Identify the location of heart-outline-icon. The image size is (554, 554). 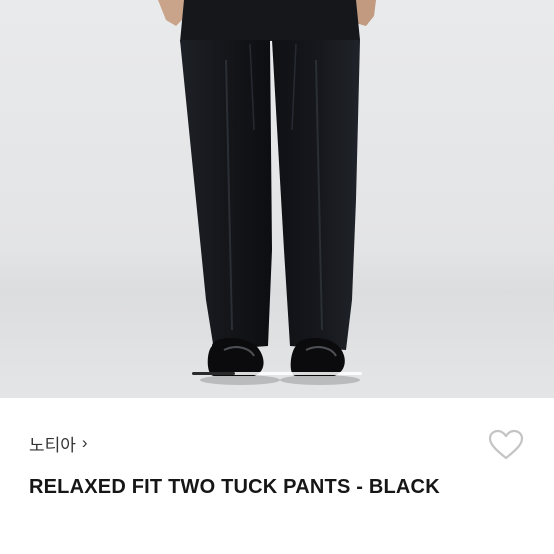
(506, 444).